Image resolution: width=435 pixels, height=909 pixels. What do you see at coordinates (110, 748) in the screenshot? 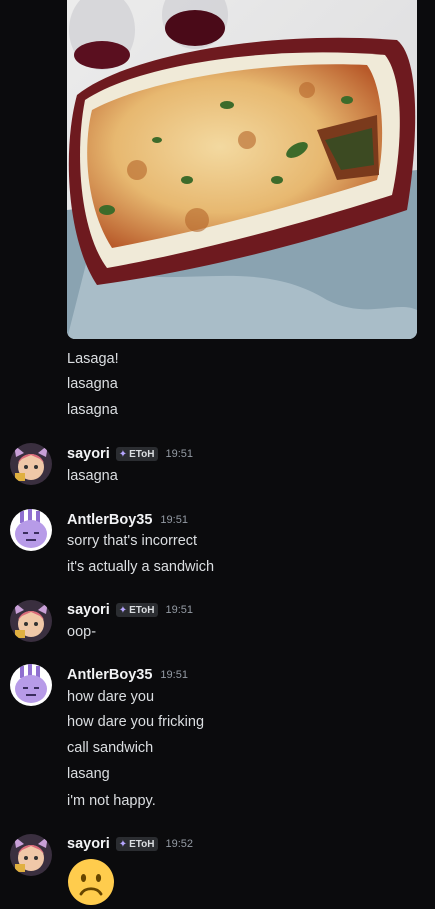
I see `message-text: call sandwich` at bounding box center [110, 748].